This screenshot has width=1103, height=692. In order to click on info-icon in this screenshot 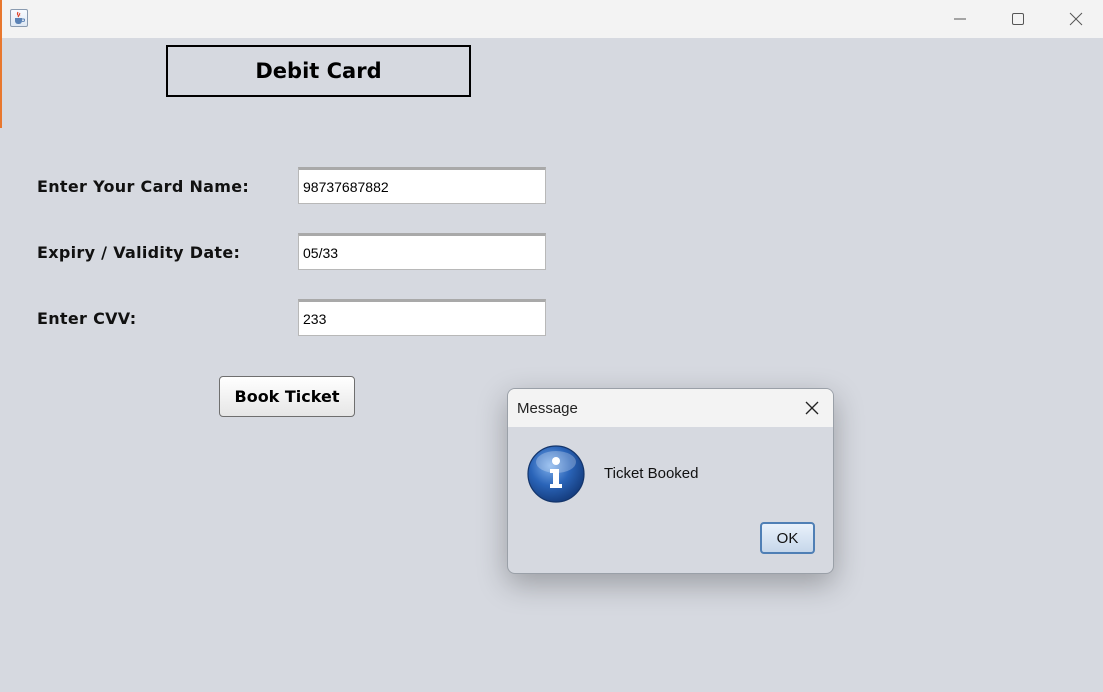, I will do `click(556, 474)`.